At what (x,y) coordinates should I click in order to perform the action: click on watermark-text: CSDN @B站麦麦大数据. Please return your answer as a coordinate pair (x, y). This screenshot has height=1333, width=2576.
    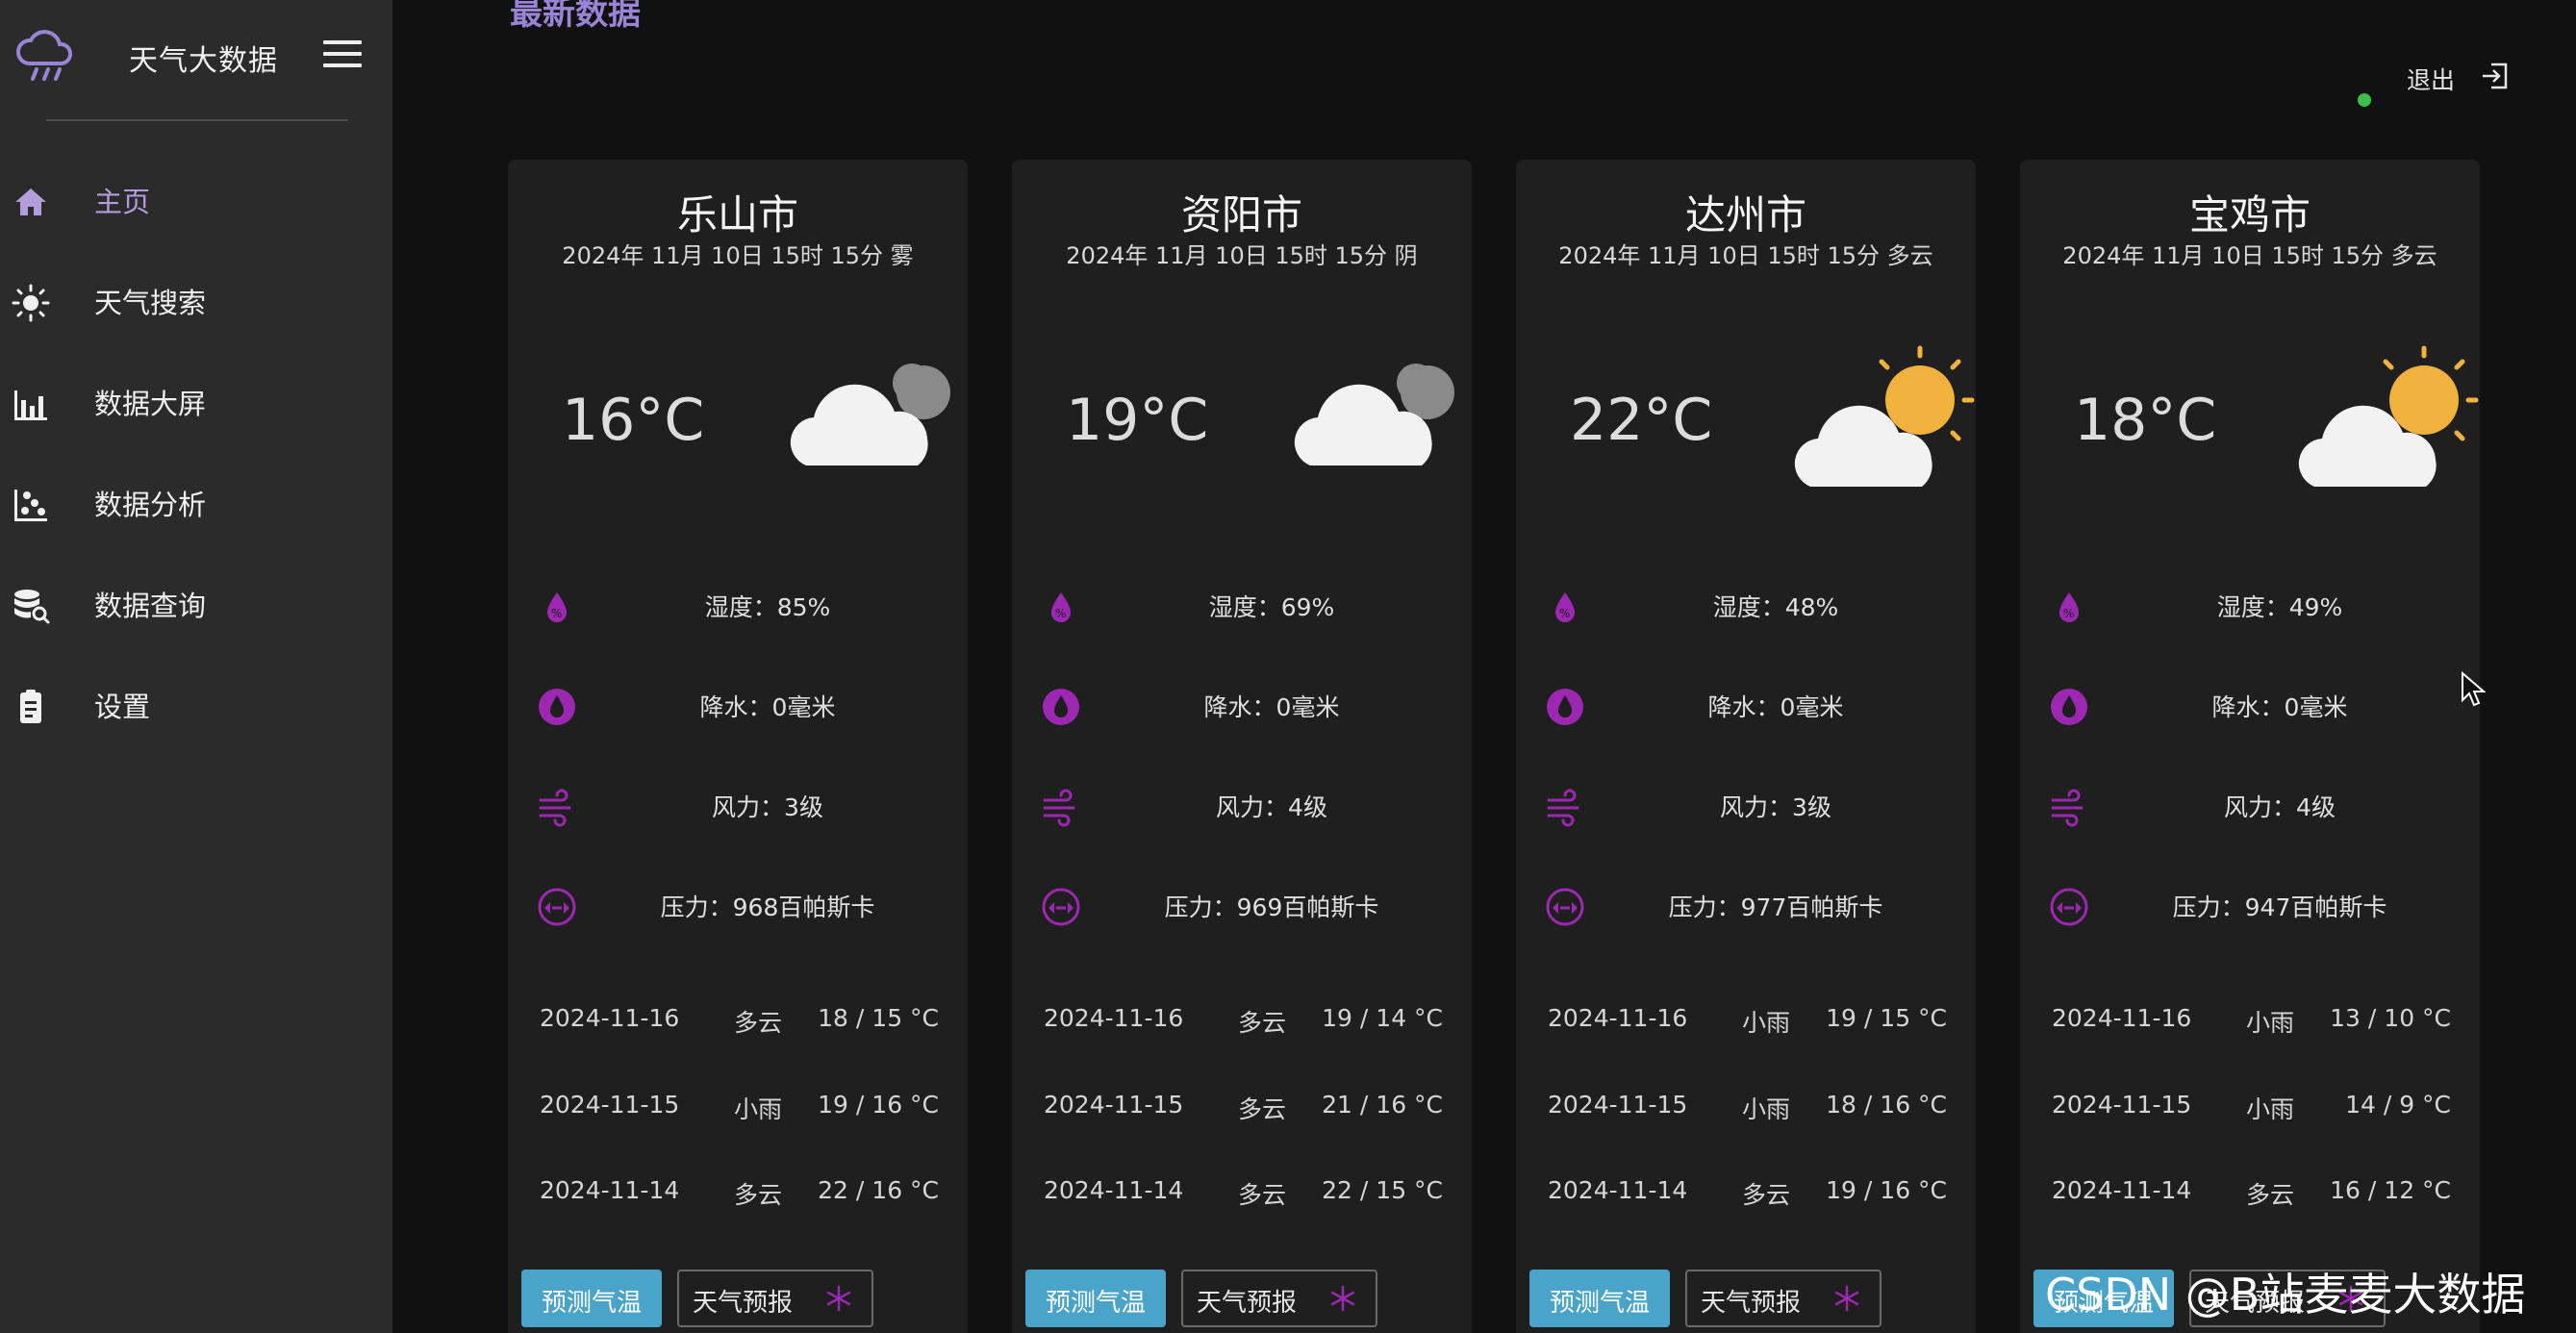
    Looking at the image, I should click on (2285, 1294).